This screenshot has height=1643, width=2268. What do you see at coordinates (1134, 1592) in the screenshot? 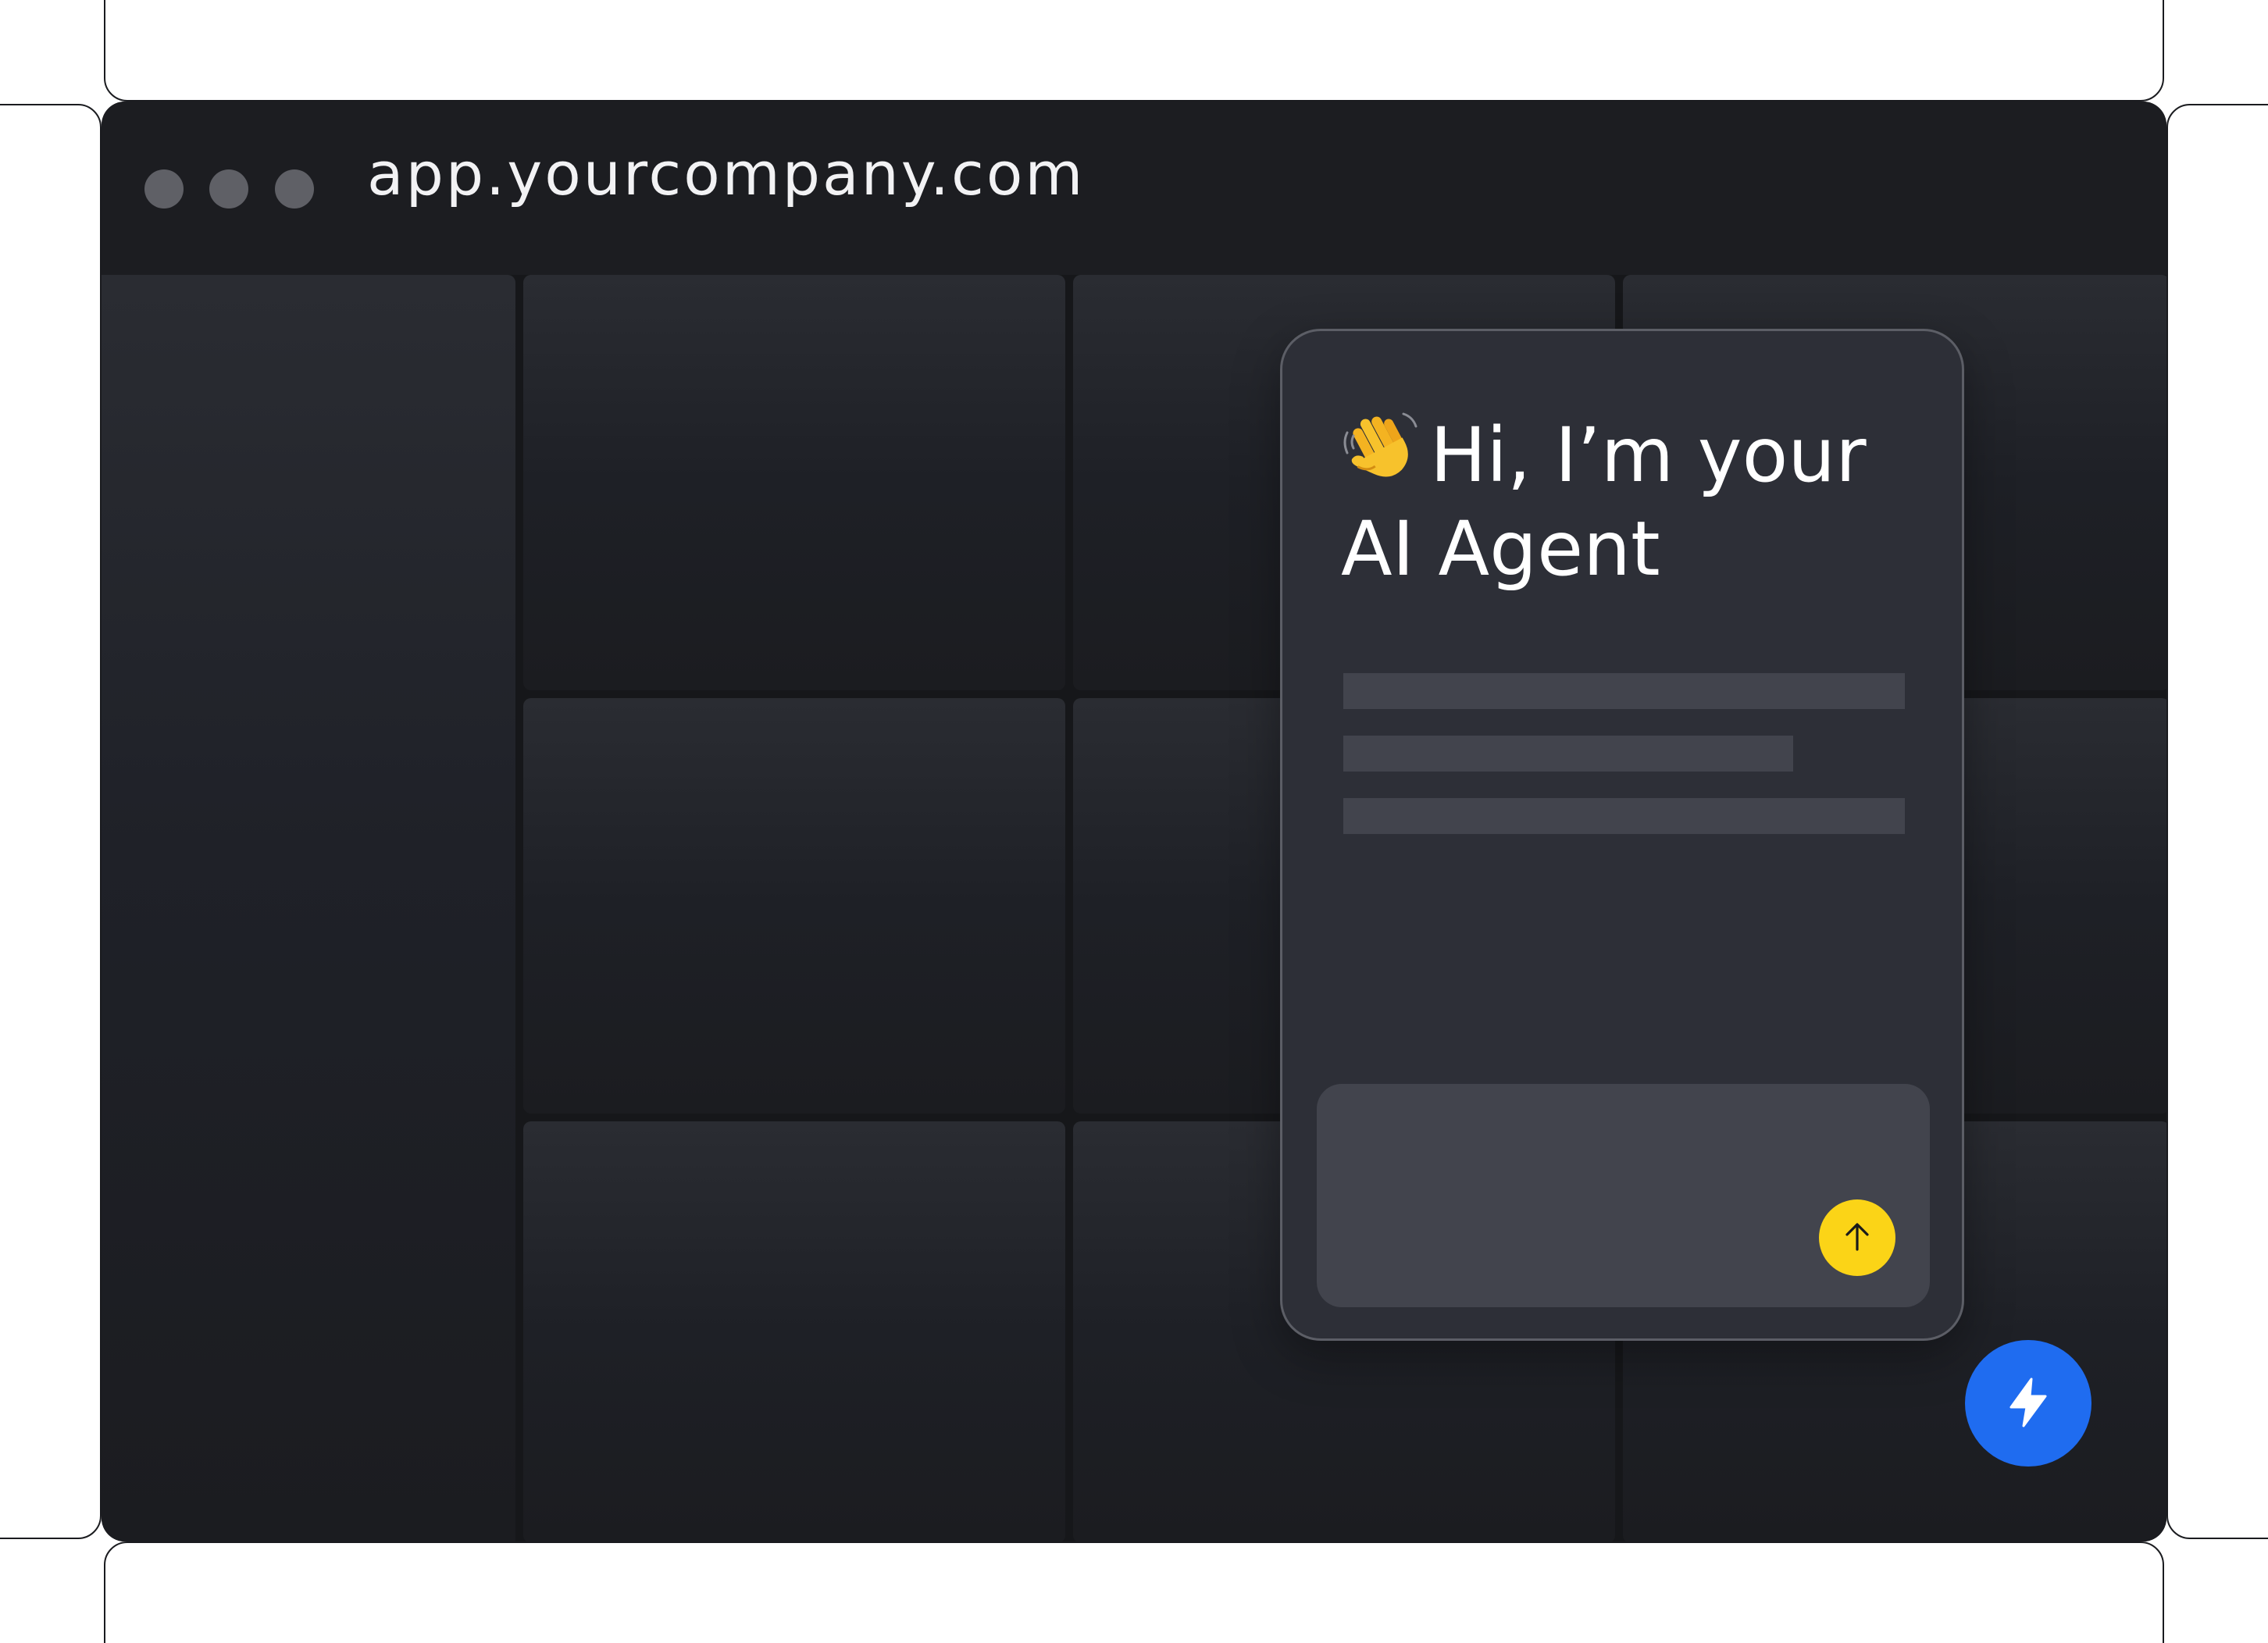
I see `frame-bottom-outline` at bounding box center [1134, 1592].